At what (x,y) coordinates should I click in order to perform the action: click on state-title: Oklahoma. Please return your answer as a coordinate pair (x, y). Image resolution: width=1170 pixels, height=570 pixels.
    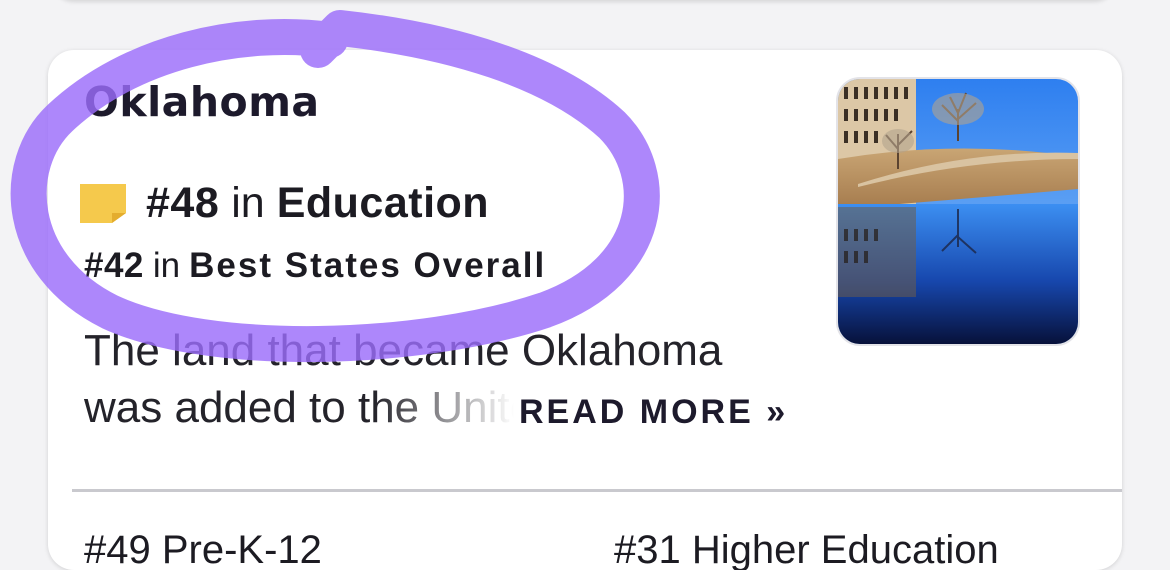
    Looking at the image, I should click on (202, 102).